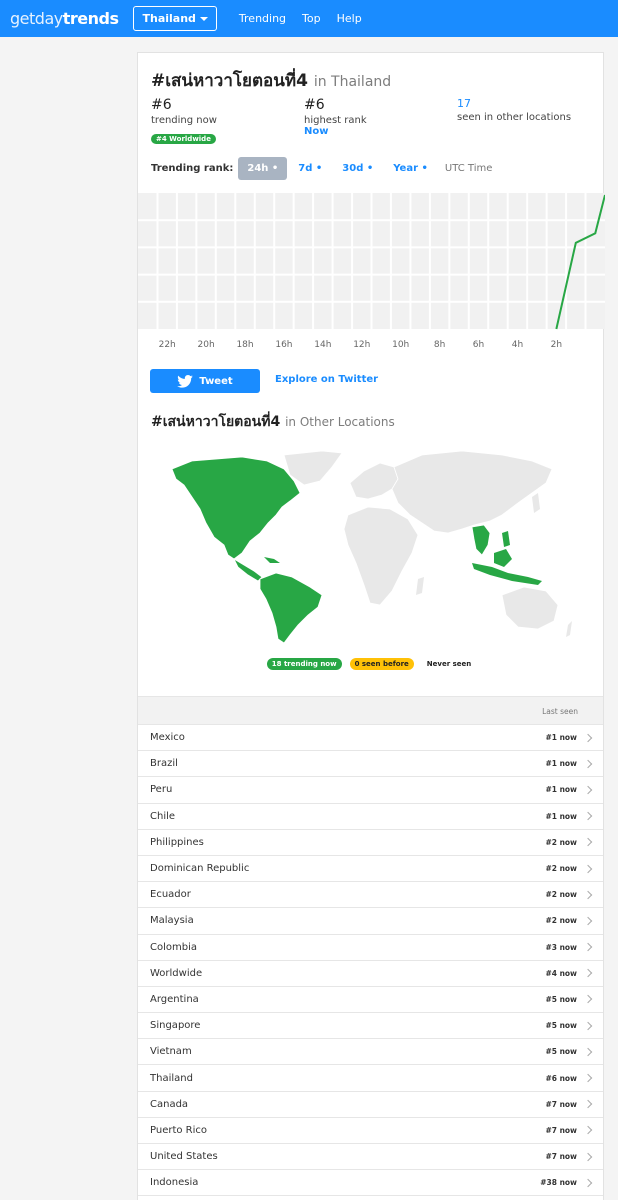  What do you see at coordinates (262, 18) in the screenshot?
I see `nav-link-trending: Trending` at bounding box center [262, 18].